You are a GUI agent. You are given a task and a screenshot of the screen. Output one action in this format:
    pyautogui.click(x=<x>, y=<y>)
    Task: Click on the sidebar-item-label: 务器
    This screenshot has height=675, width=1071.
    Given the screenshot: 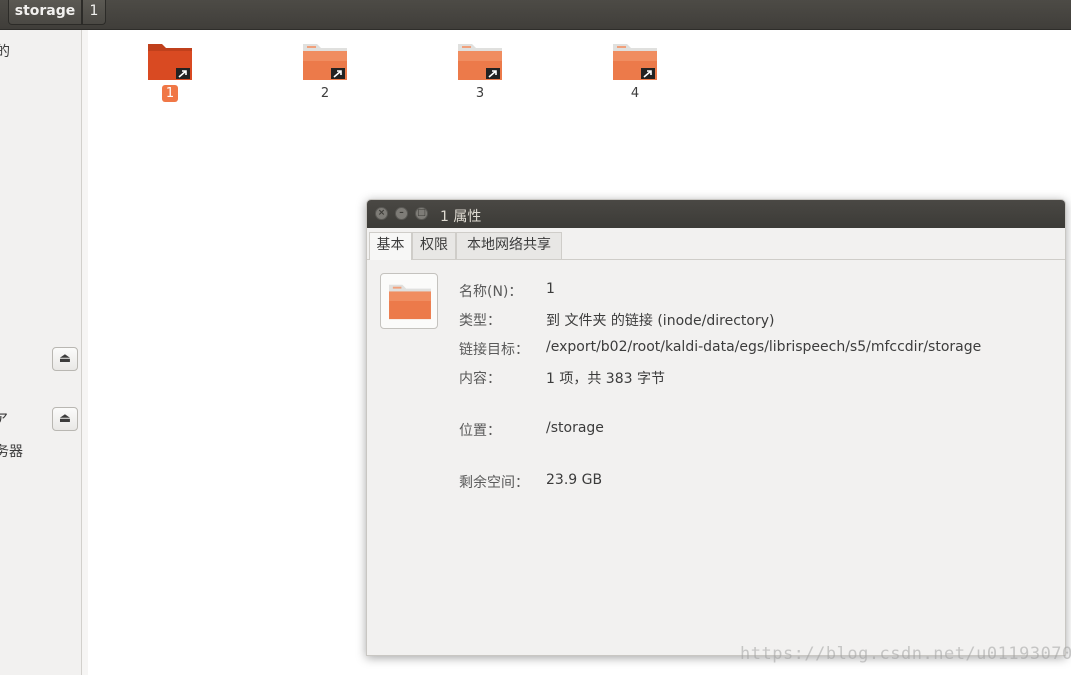 What is the action you would take?
    pyautogui.click(x=11, y=451)
    